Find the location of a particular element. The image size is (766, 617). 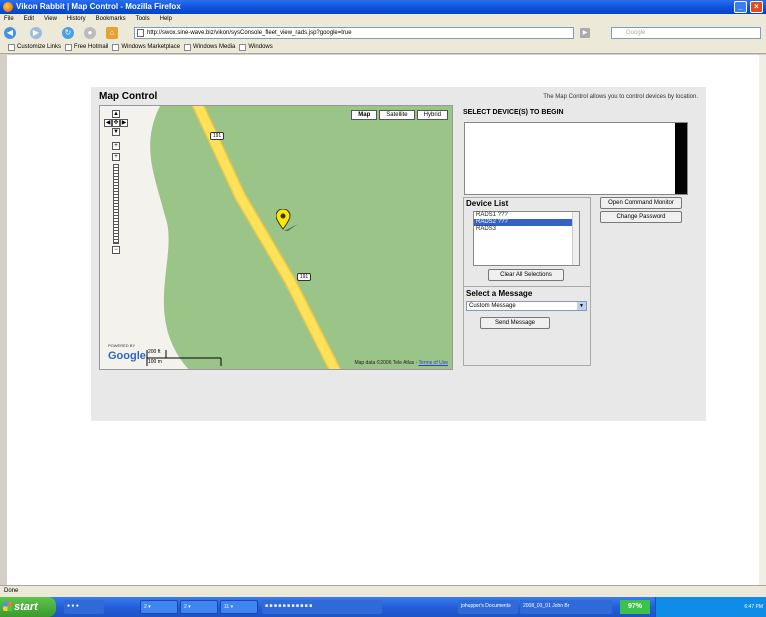

forward-icon: ▶ is located at coordinates (36, 33).